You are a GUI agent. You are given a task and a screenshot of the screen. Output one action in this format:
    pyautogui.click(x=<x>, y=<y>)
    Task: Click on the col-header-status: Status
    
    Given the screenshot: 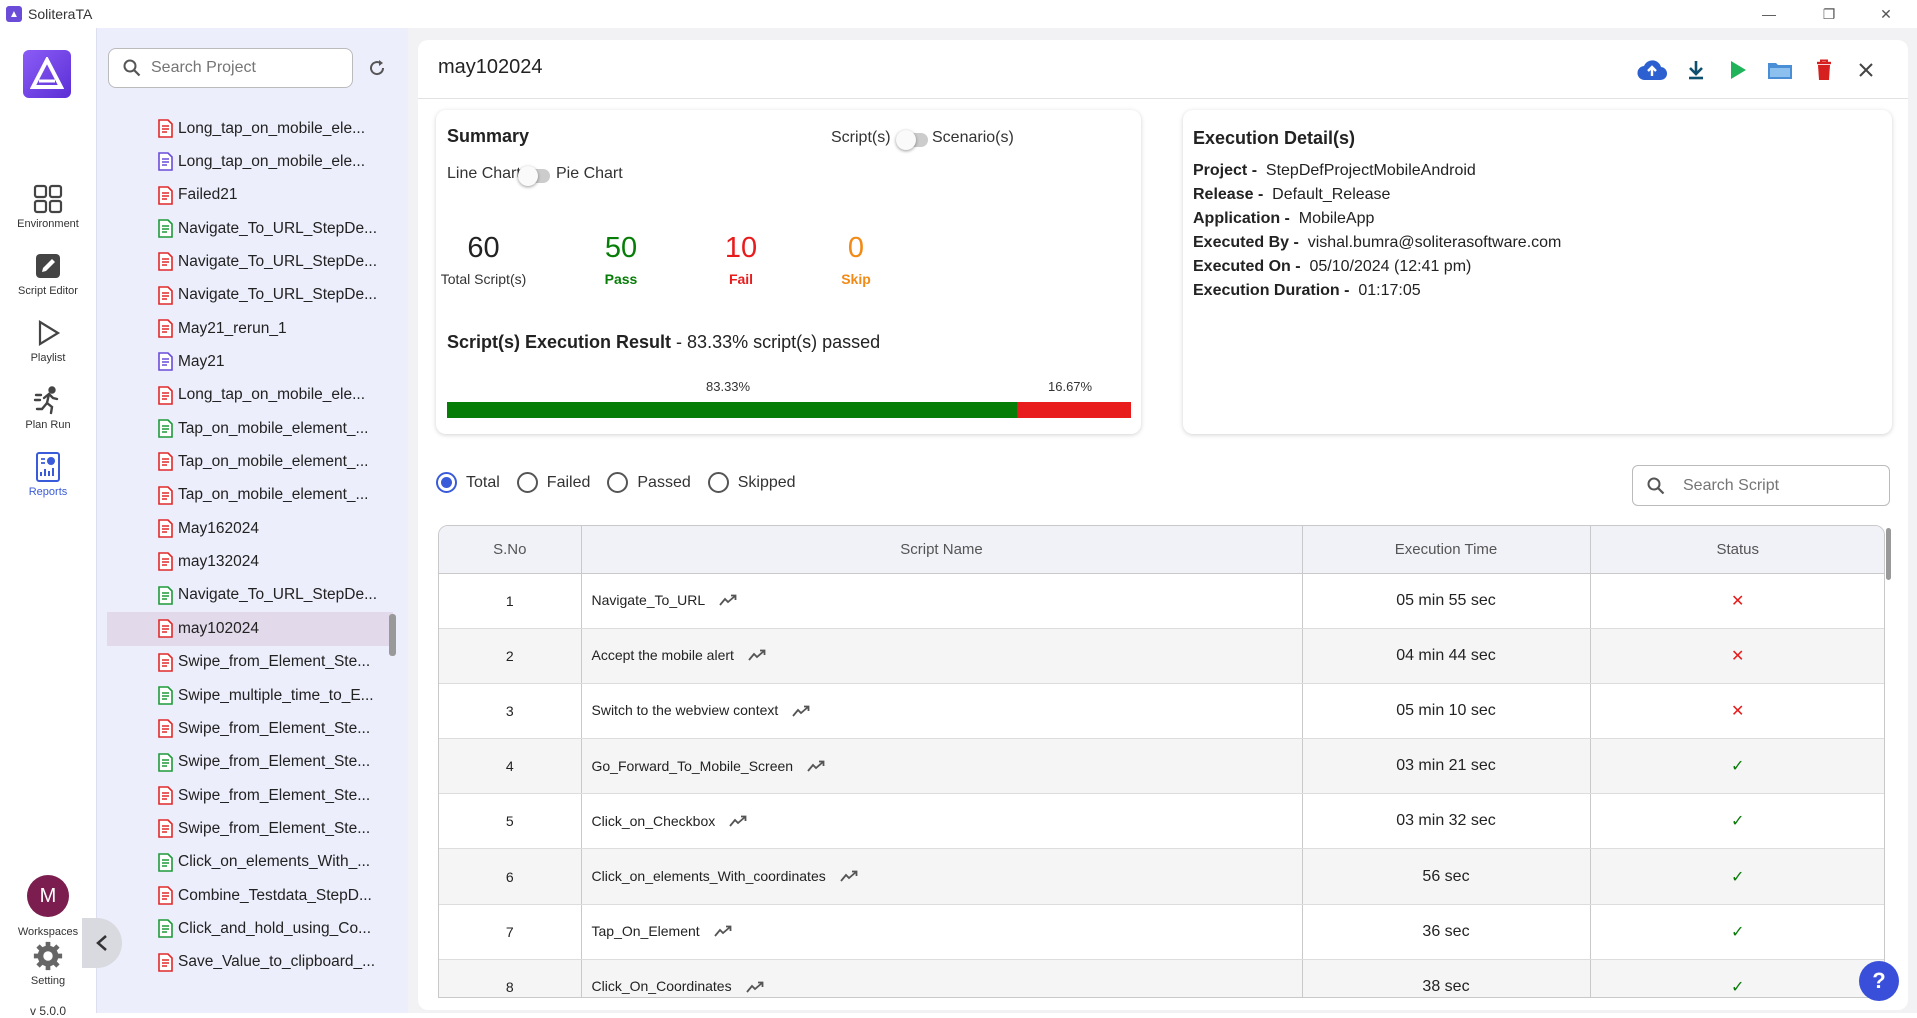 What is the action you would take?
    pyautogui.click(x=1737, y=550)
    